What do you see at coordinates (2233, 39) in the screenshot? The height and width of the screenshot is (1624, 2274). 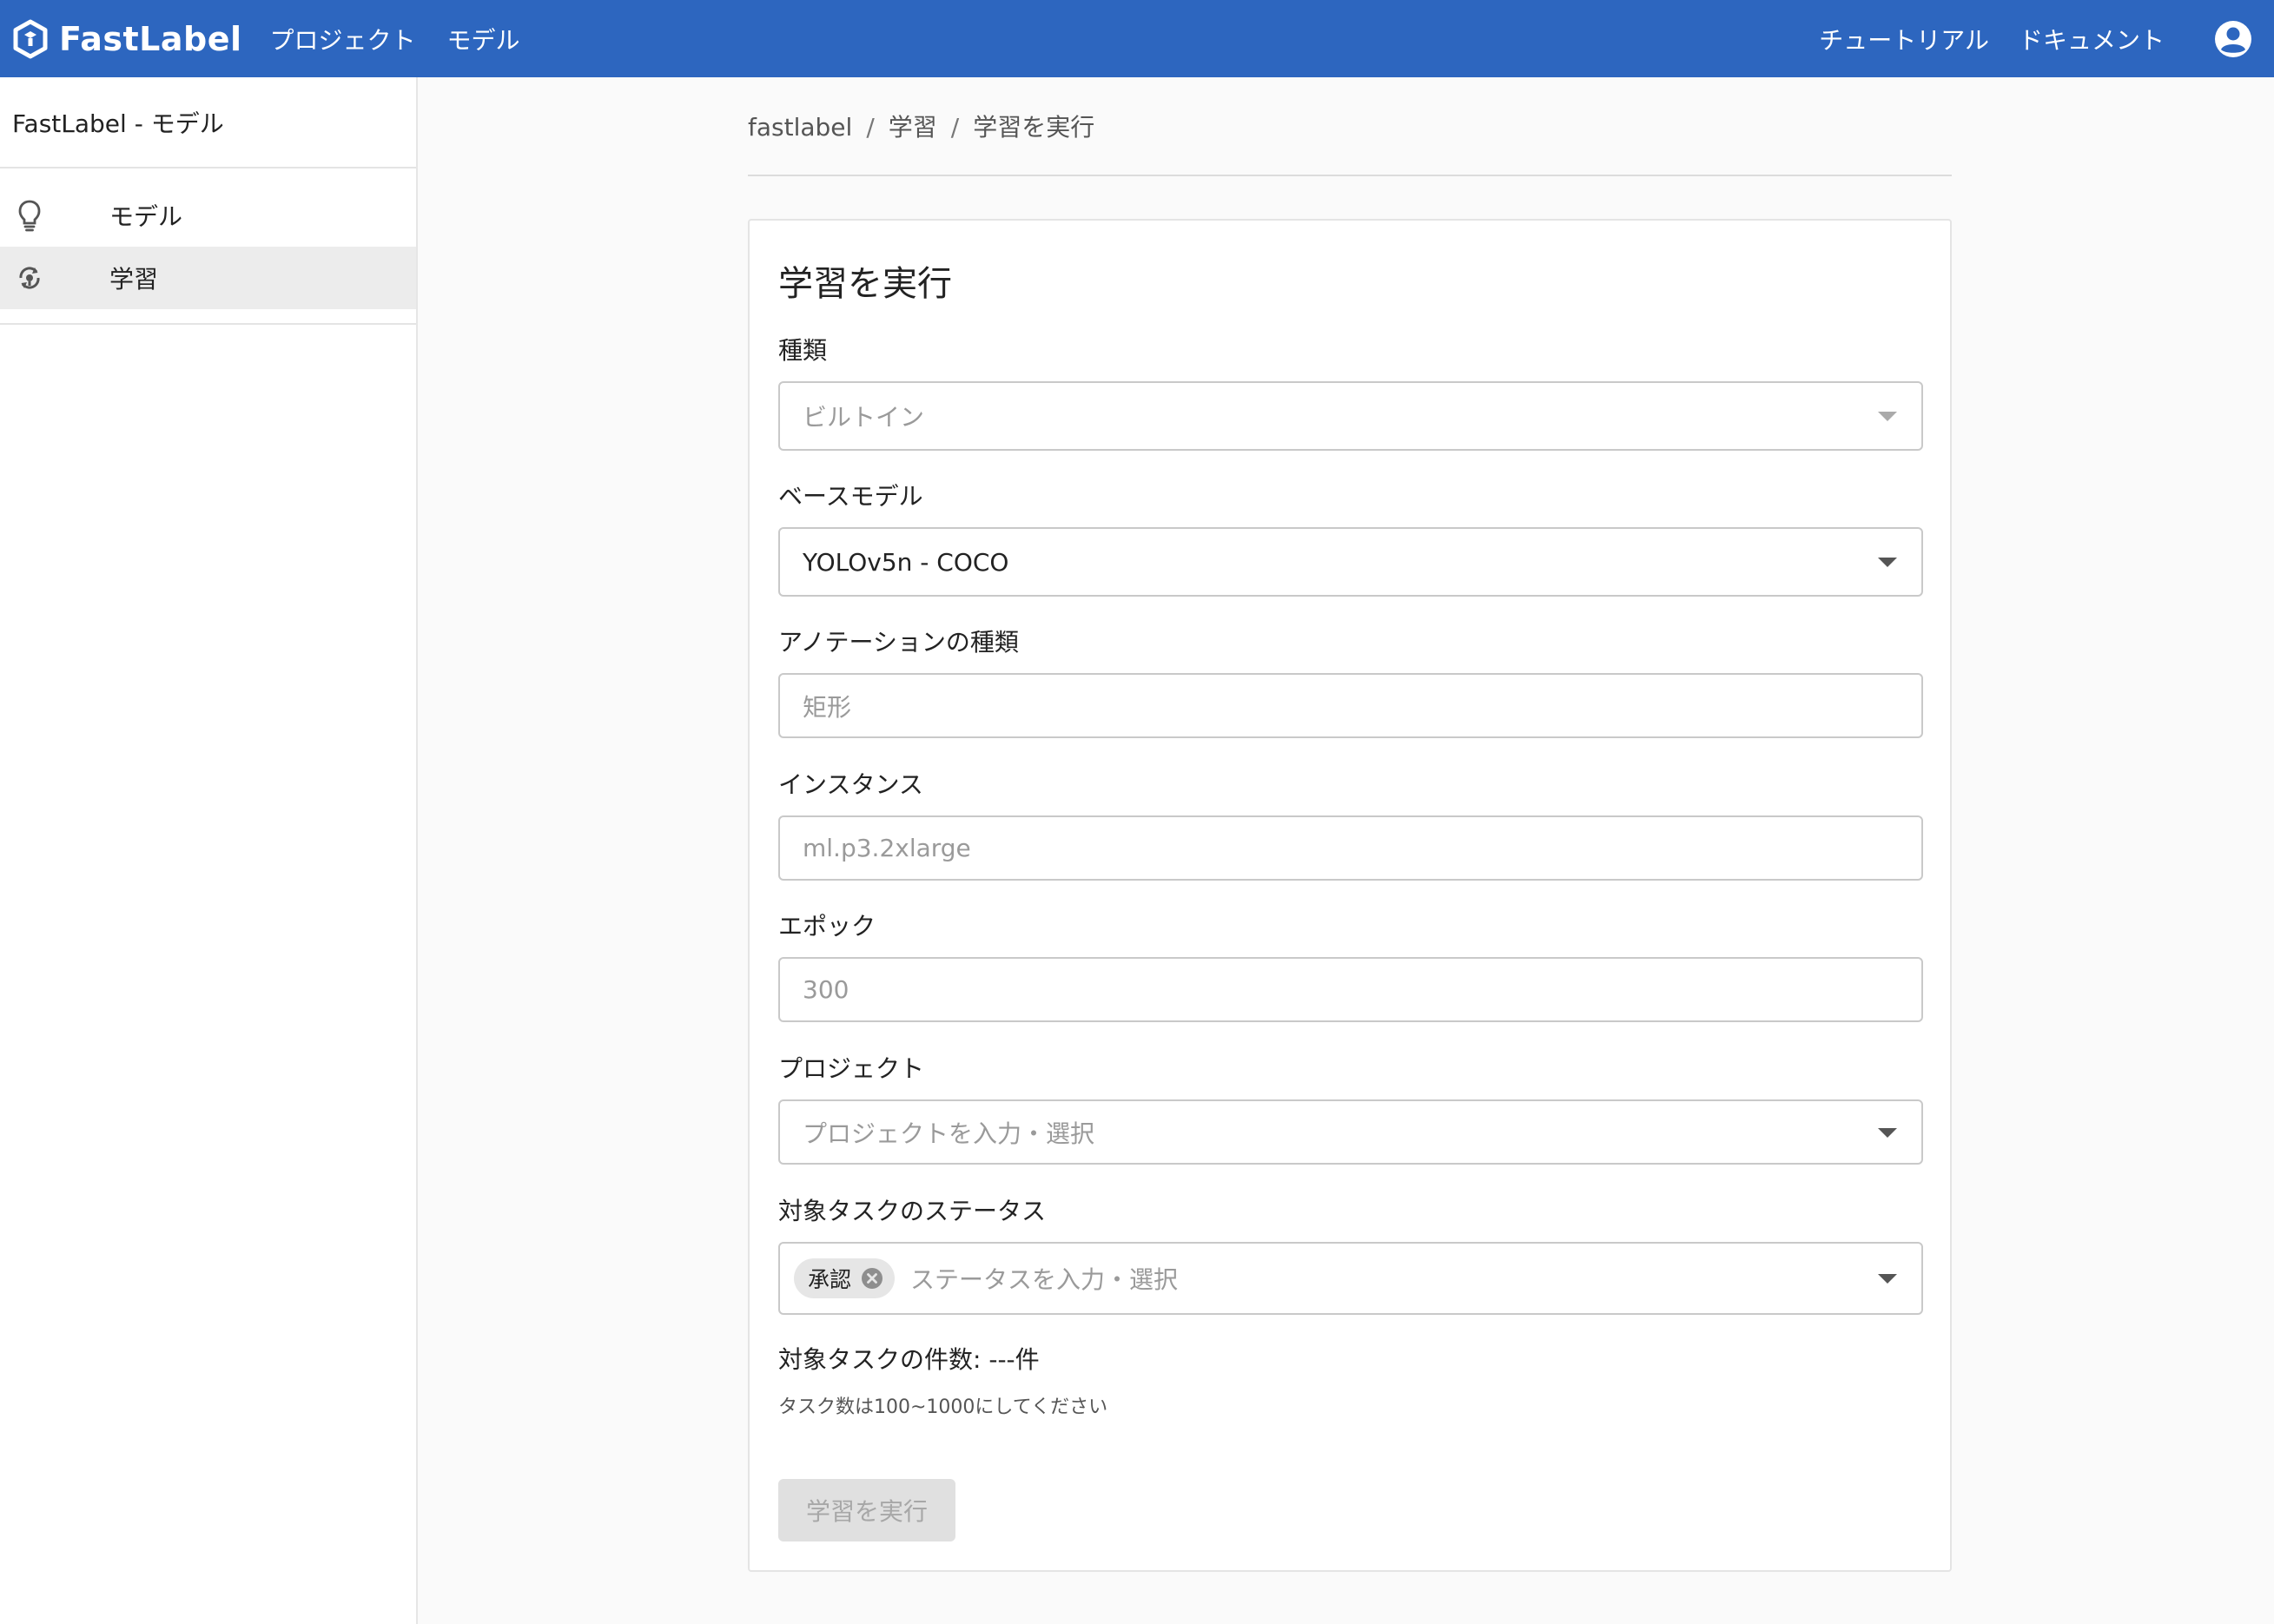 I see `account-icon` at bounding box center [2233, 39].